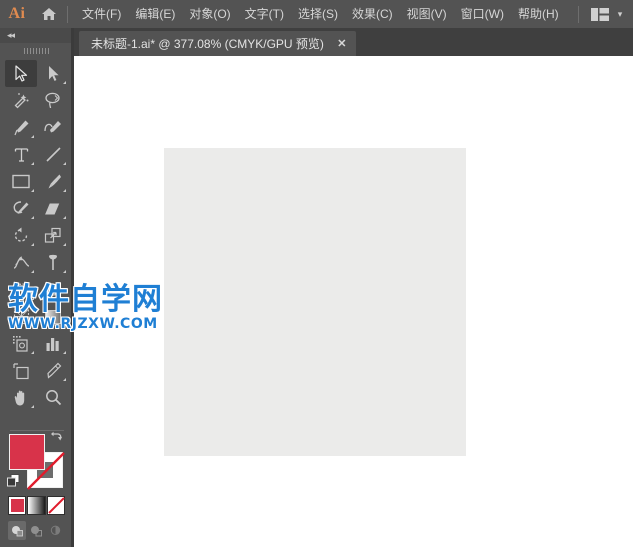 The height and width of the screenshot is (547, 633). What do you see at coordinates (37, 35) in the screenshot?
I see `tools-panel-header: ◂◂` at bounding box center [37, 35].